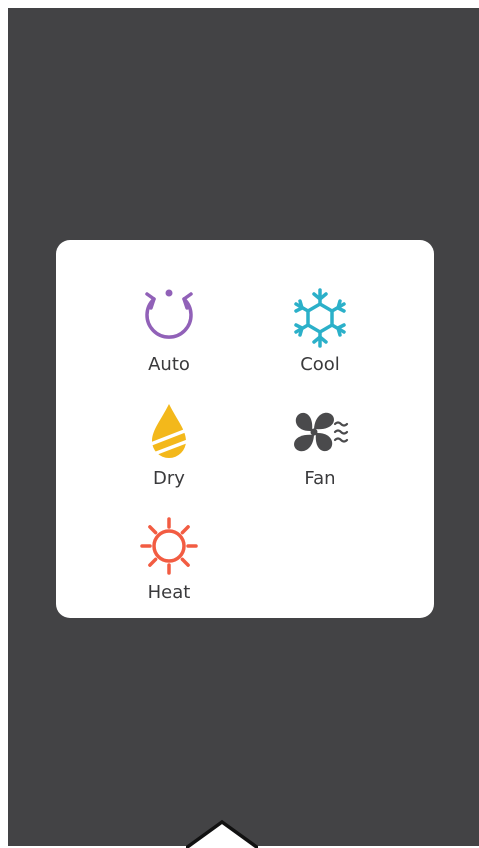 Image resolution: width=479 pixels, height=848 pixels. What do you see at coordinates (321, 432) in the screenshot?
I see `fan-icon` at bounding box center [321, 432].